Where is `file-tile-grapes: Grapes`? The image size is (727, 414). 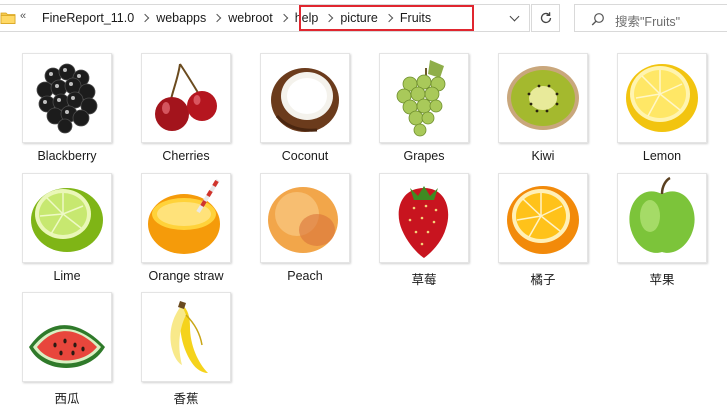 file-tile-grapes: Grapes is located at coordinates (424, 111).